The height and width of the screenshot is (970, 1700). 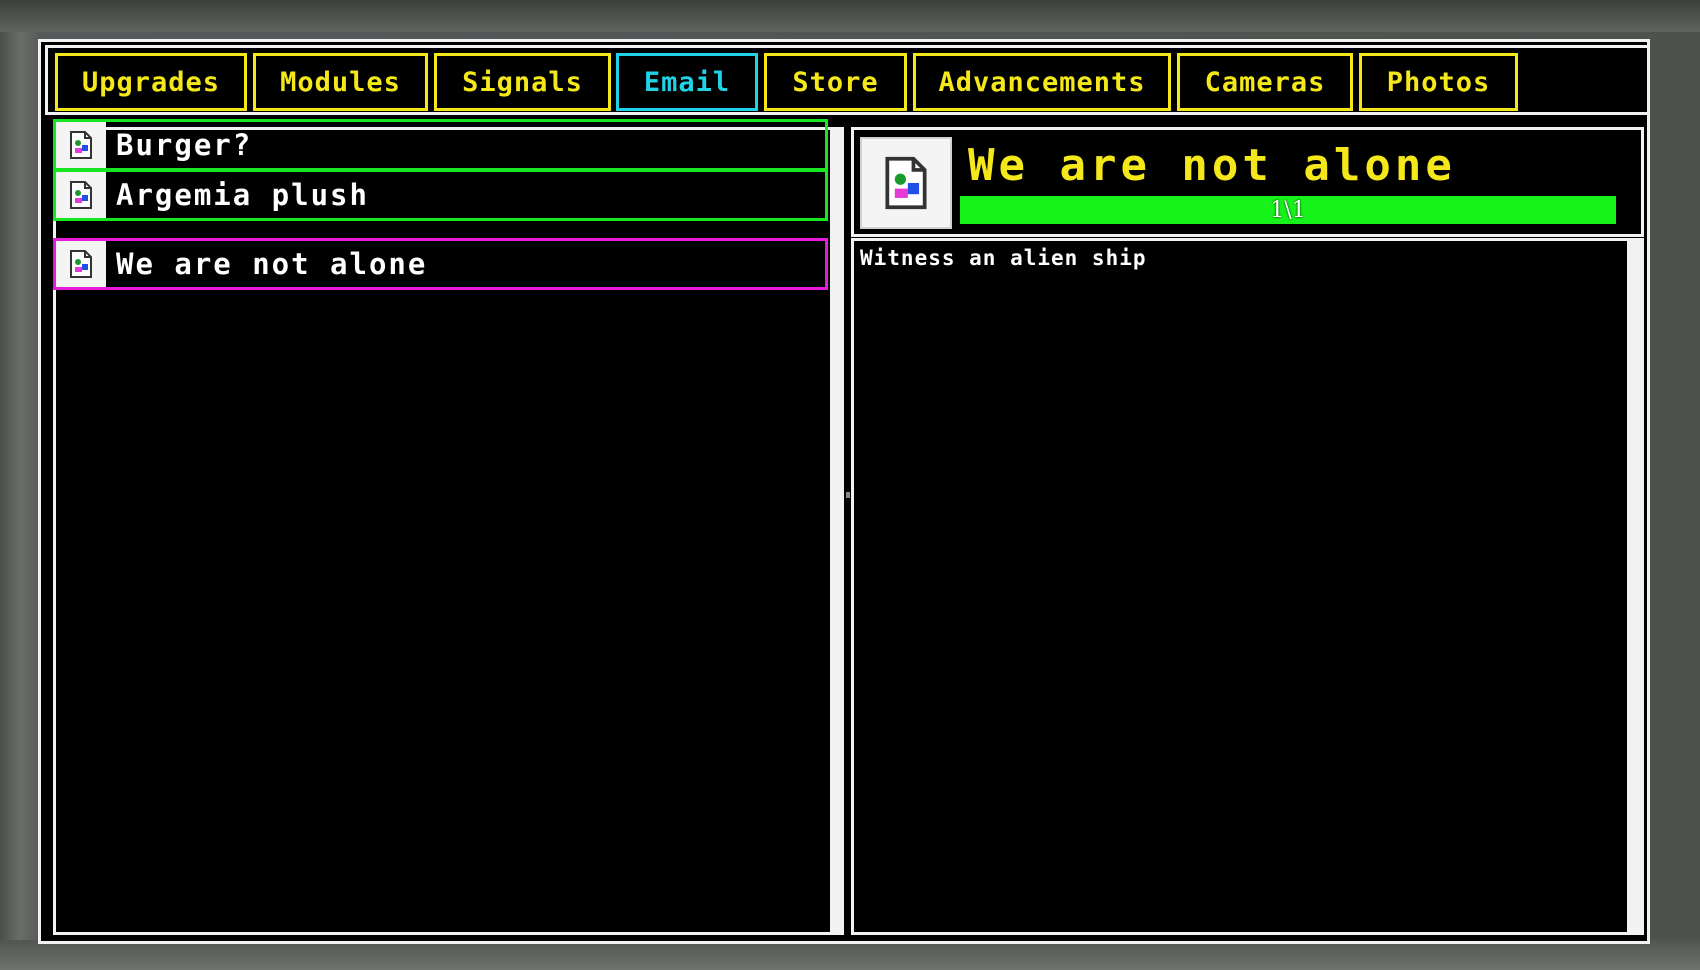 What do you see at coordinates (1438, 82) in the screenshot?
I see `tab-photos: Photos` at bounding box center [1438, 82].